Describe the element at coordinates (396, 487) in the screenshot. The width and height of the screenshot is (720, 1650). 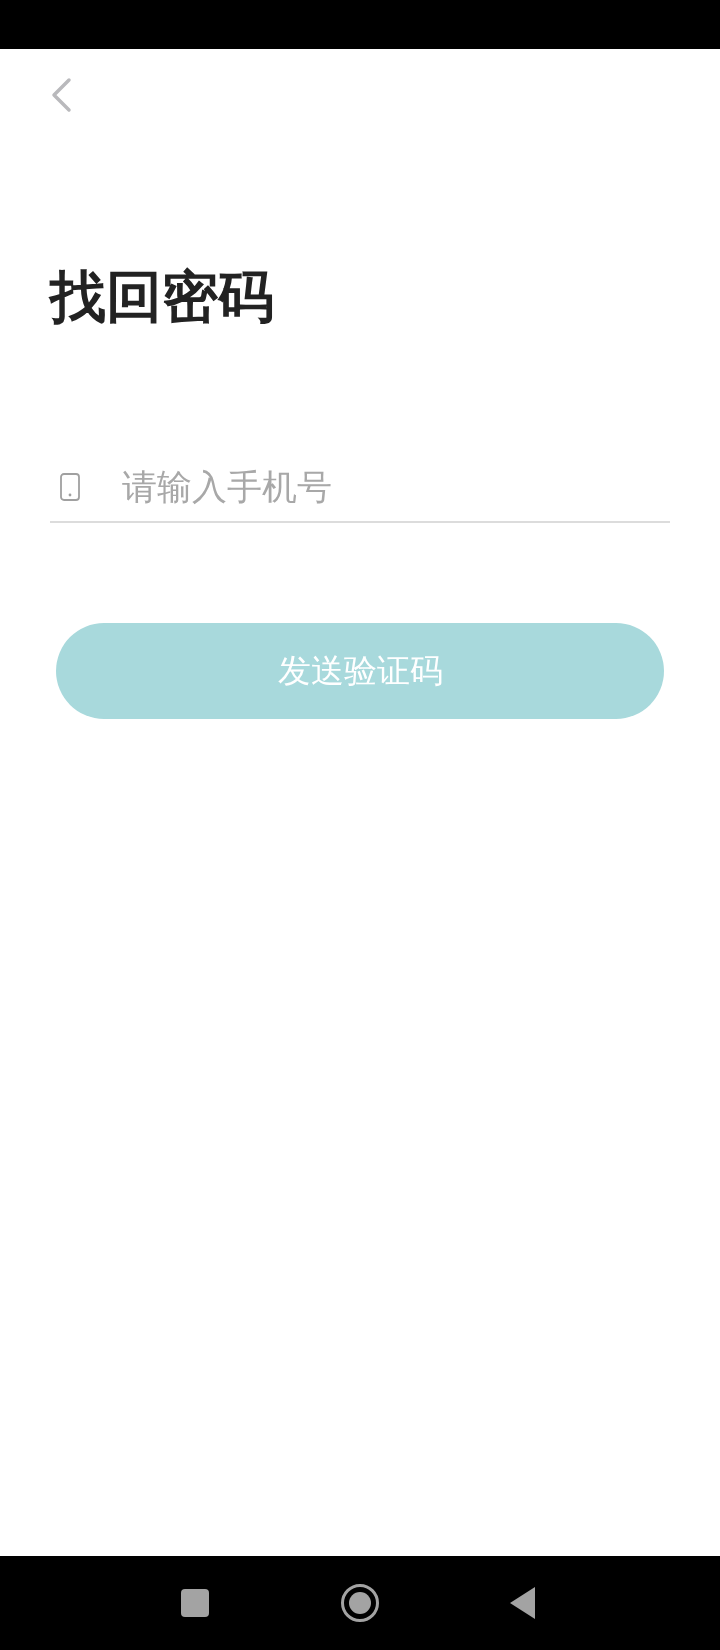
I see `phone-input-field: 请输入手机号` at that location.